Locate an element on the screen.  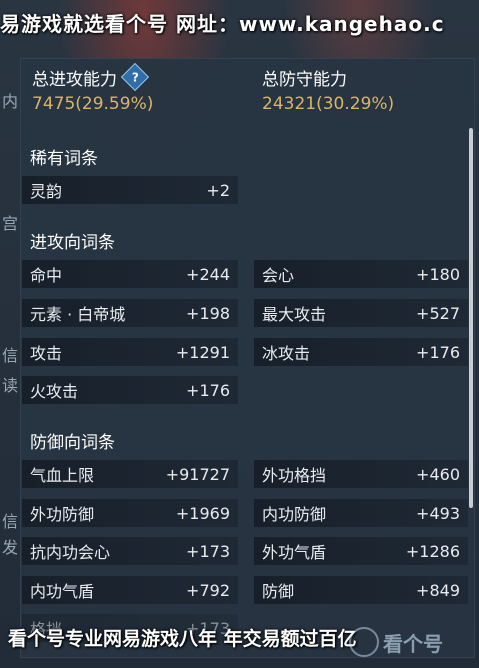
stat-name: 元素 · 白帝城 is located at coordinates (78, 314).